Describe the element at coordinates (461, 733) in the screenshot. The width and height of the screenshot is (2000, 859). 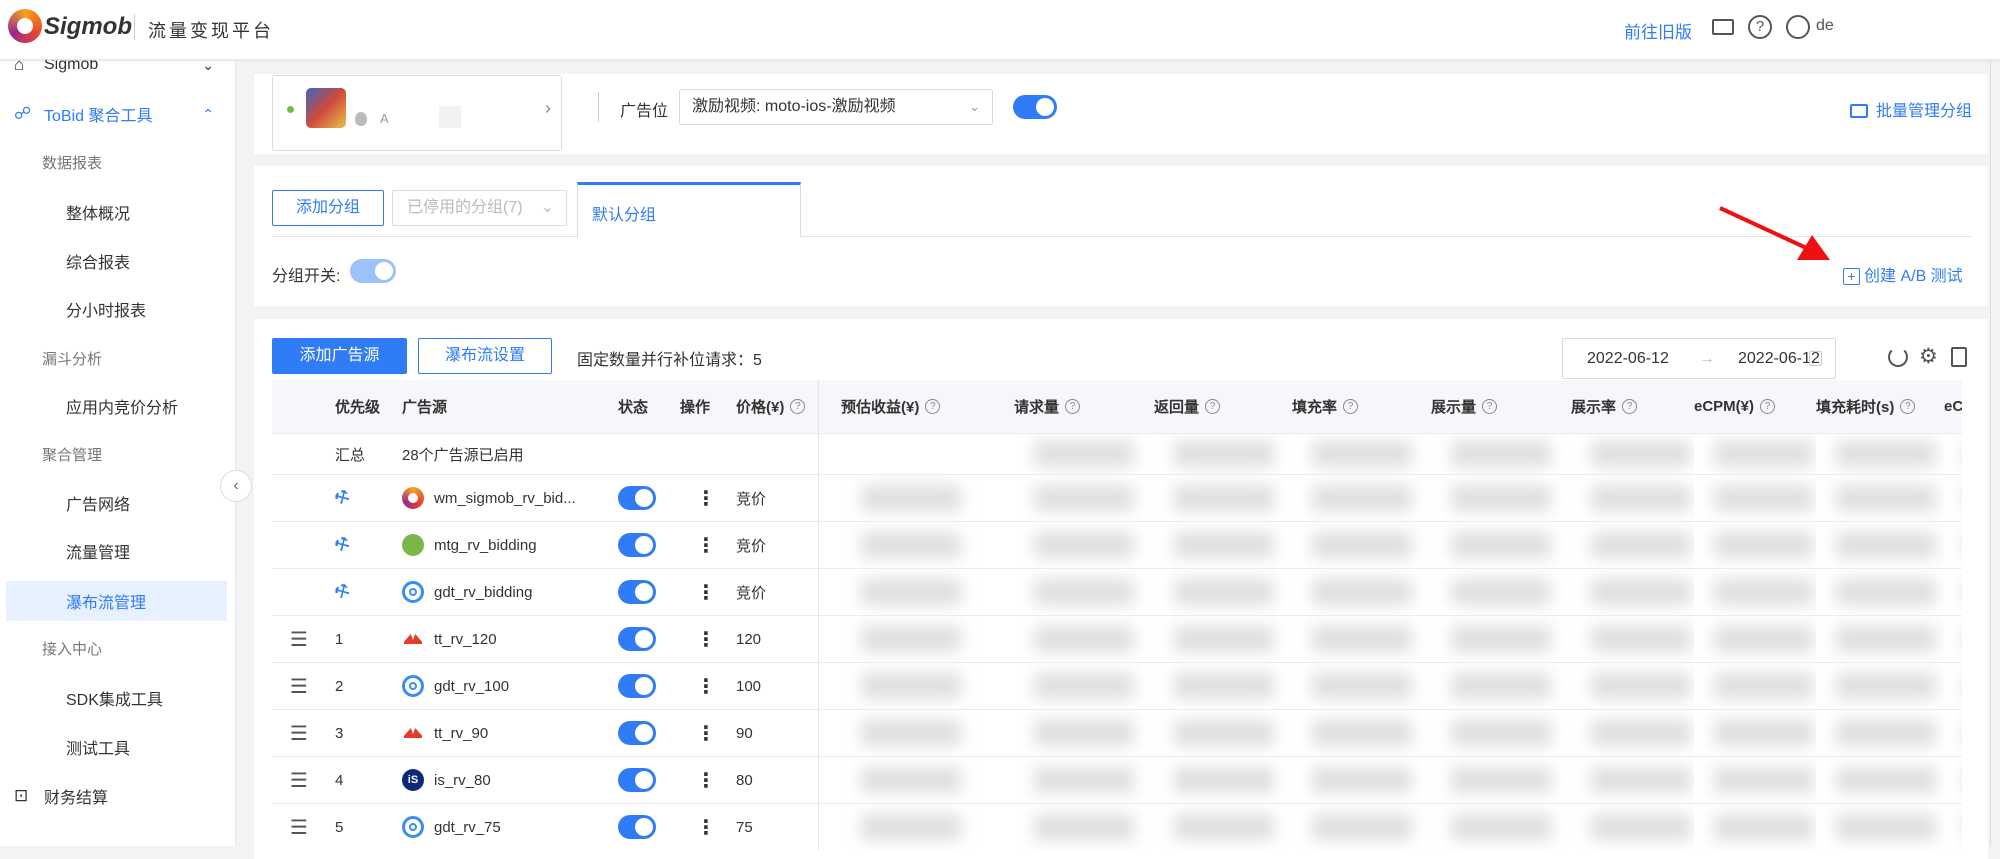
I see `source-name: tt_rv_90` at that location.